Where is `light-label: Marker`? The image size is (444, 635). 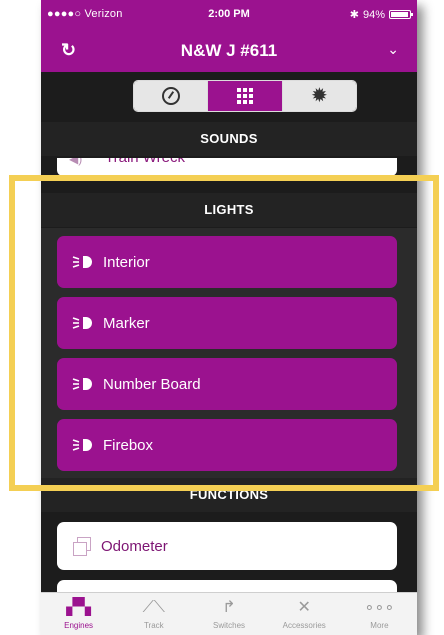 light-label: Marker is located at coordinates (126, 323).